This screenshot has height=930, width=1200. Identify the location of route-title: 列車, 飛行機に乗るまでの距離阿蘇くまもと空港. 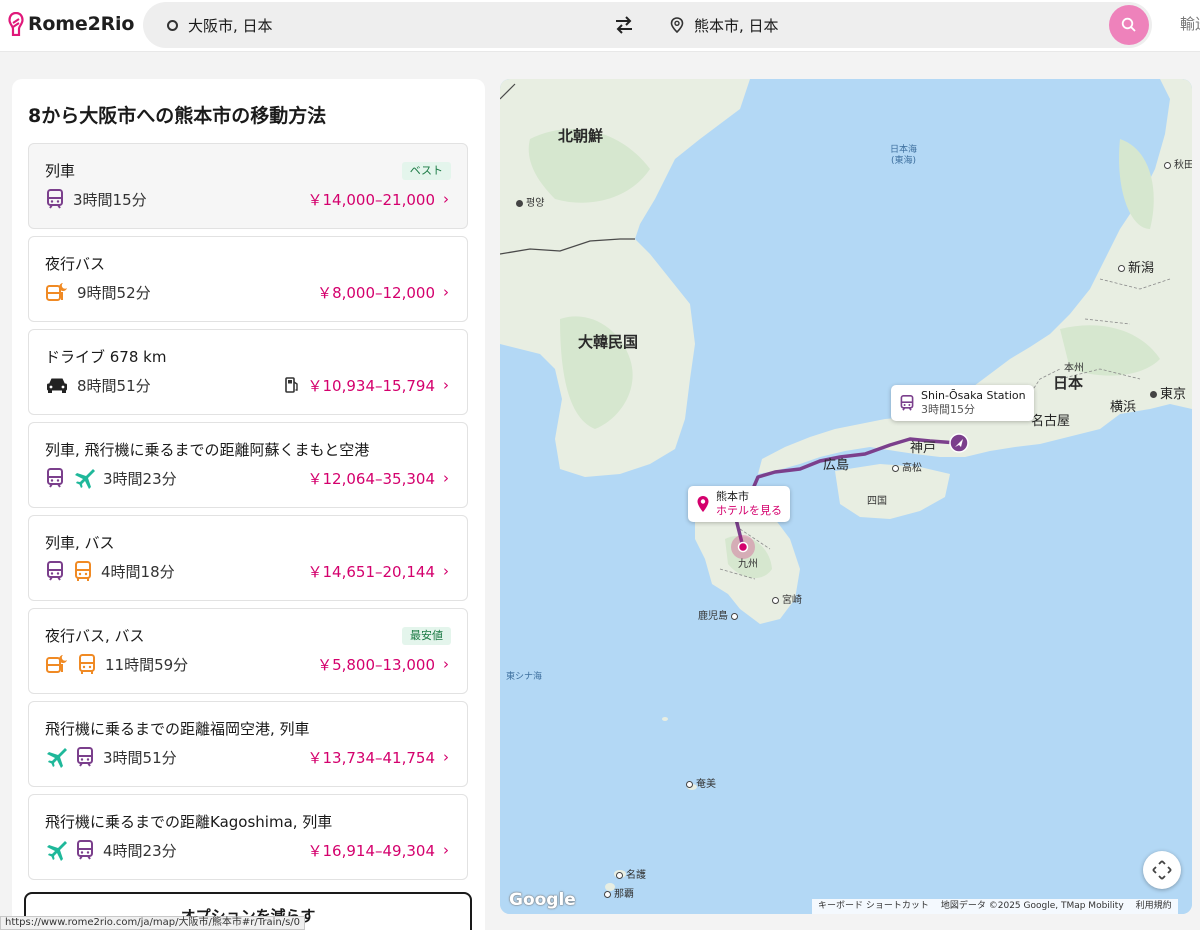
(207, 450).